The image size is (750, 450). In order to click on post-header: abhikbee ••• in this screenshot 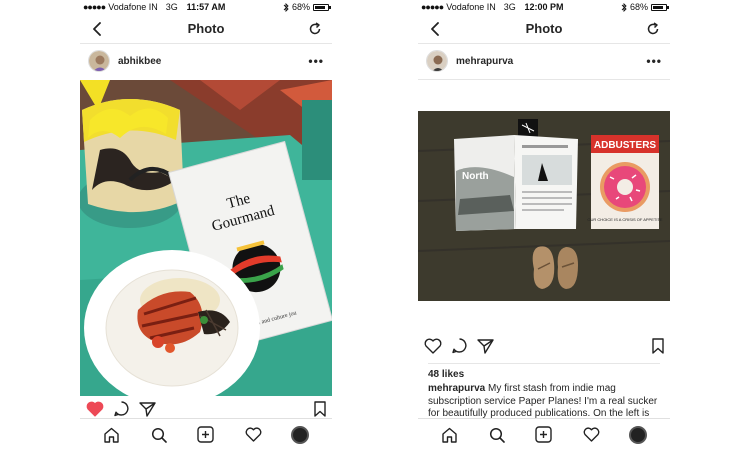, I will do `click(206, 61)`.